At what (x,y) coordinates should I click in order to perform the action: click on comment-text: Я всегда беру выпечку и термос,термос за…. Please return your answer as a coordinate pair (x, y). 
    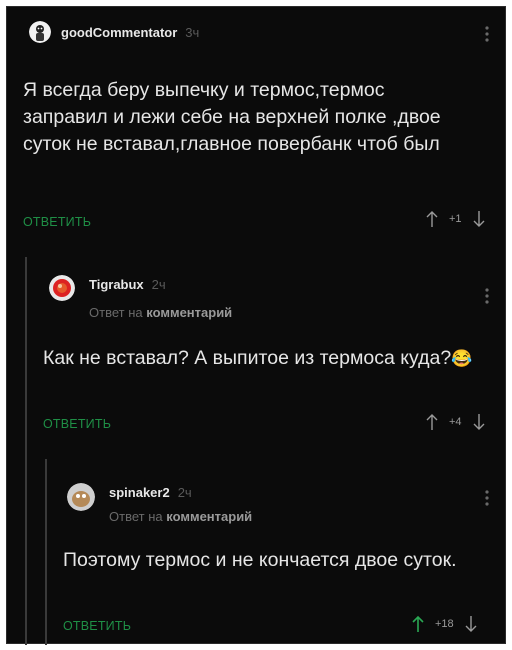
    Looking at the image, I should click on (232, 117).